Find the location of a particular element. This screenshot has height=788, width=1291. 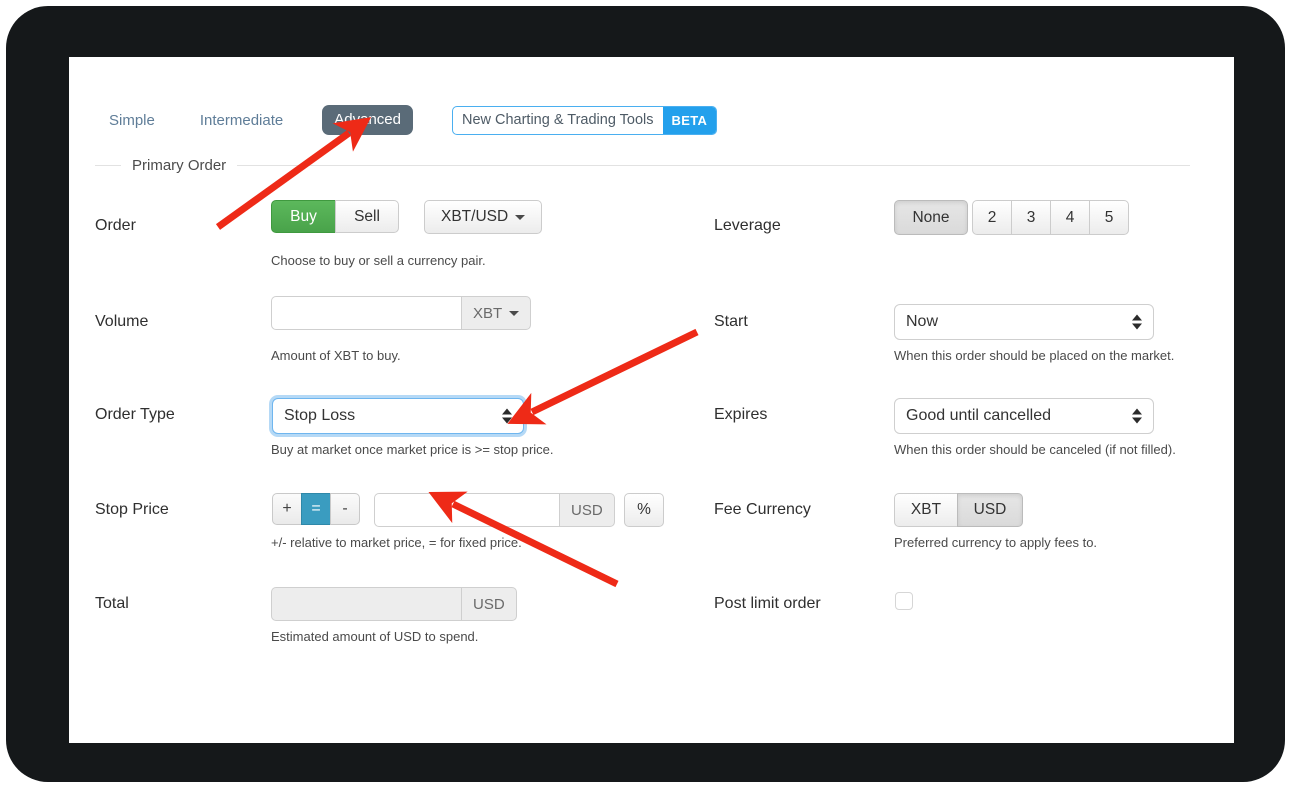

order-help-text: Choose to buy or sell a currency pair. is located at coordinates (378, 260).